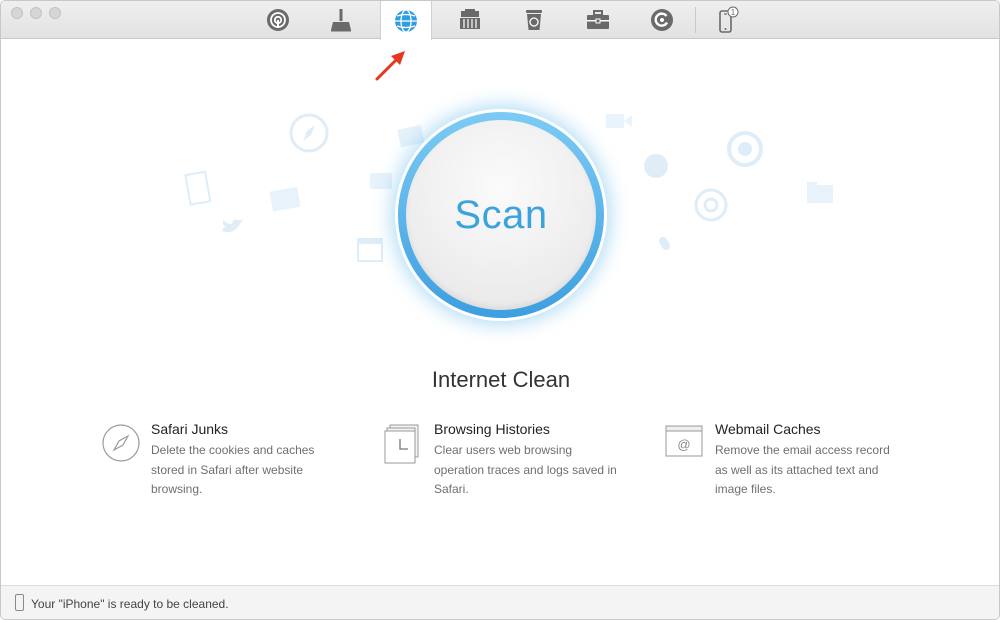  I want to click on internet-clean-icon, so click(406, 20).